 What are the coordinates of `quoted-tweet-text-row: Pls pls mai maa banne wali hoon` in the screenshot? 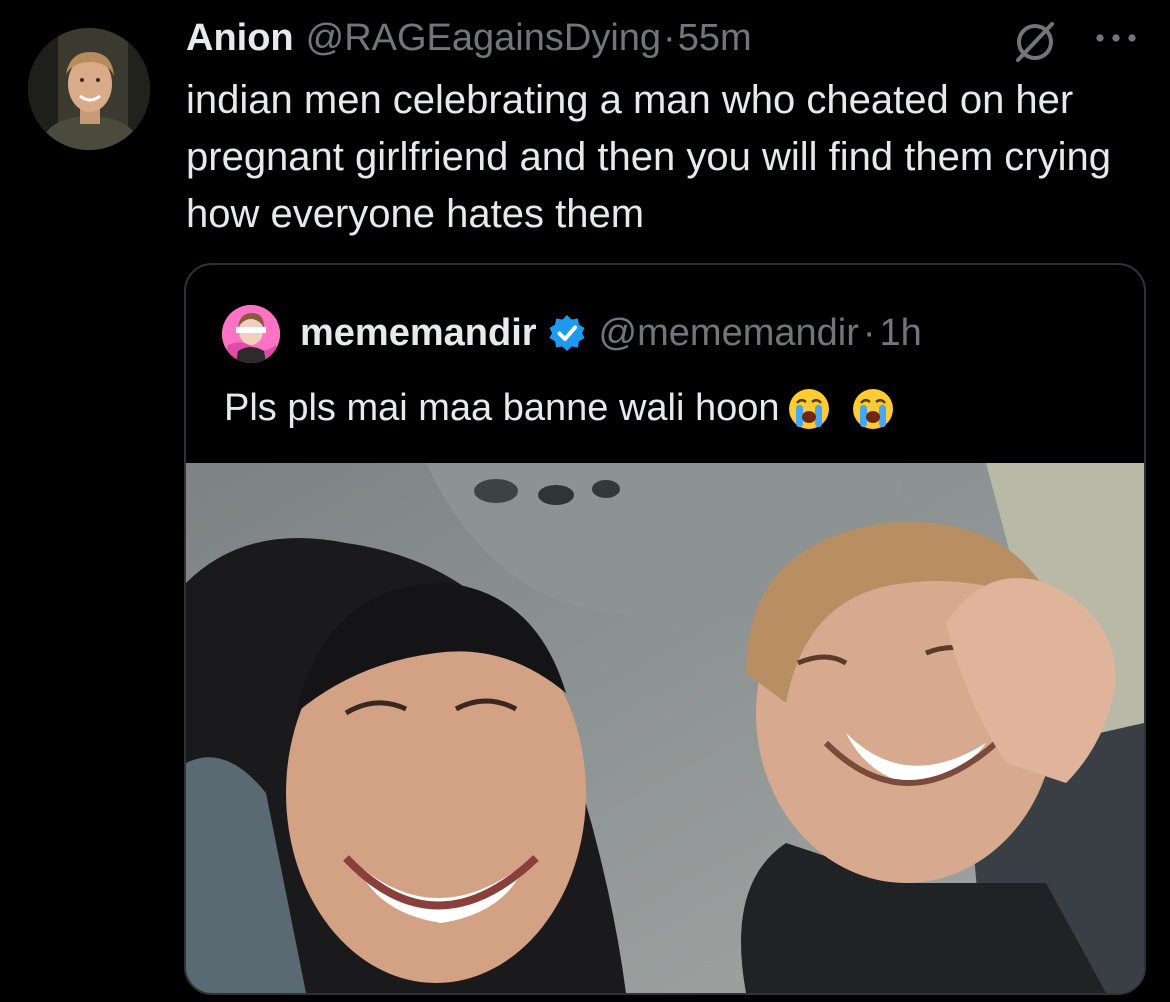 It's located at (560, 408).